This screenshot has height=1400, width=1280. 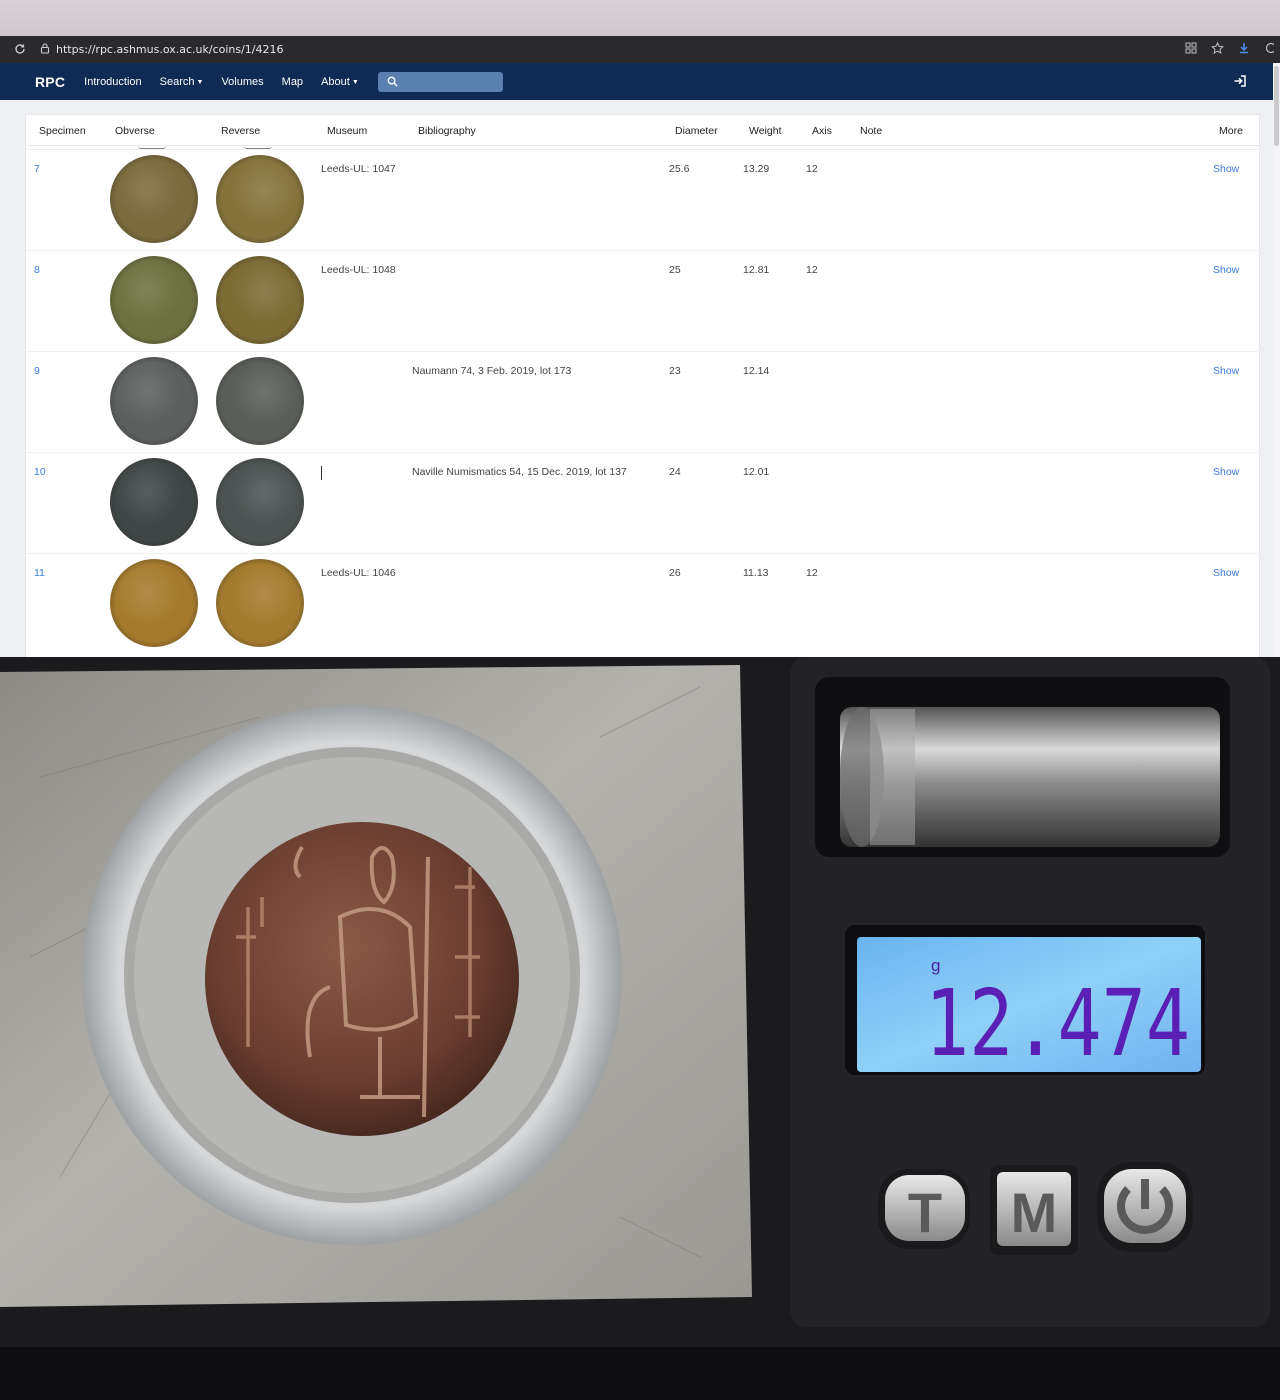 I want to click on header-axis: Axis, so click(x=822, y=131).